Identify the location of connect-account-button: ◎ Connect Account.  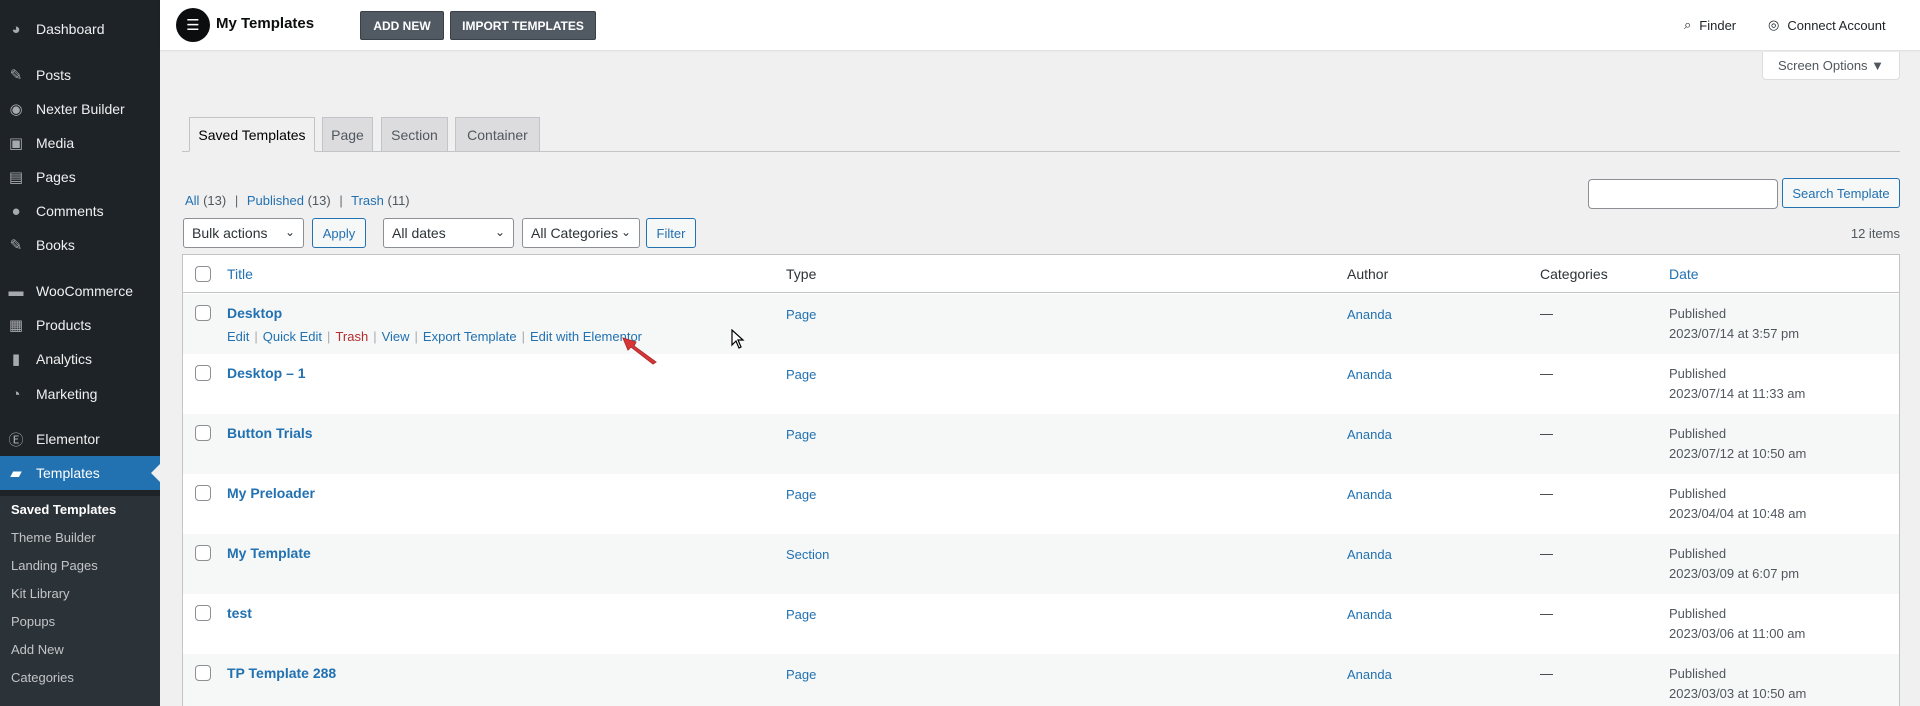
(1827, 25).